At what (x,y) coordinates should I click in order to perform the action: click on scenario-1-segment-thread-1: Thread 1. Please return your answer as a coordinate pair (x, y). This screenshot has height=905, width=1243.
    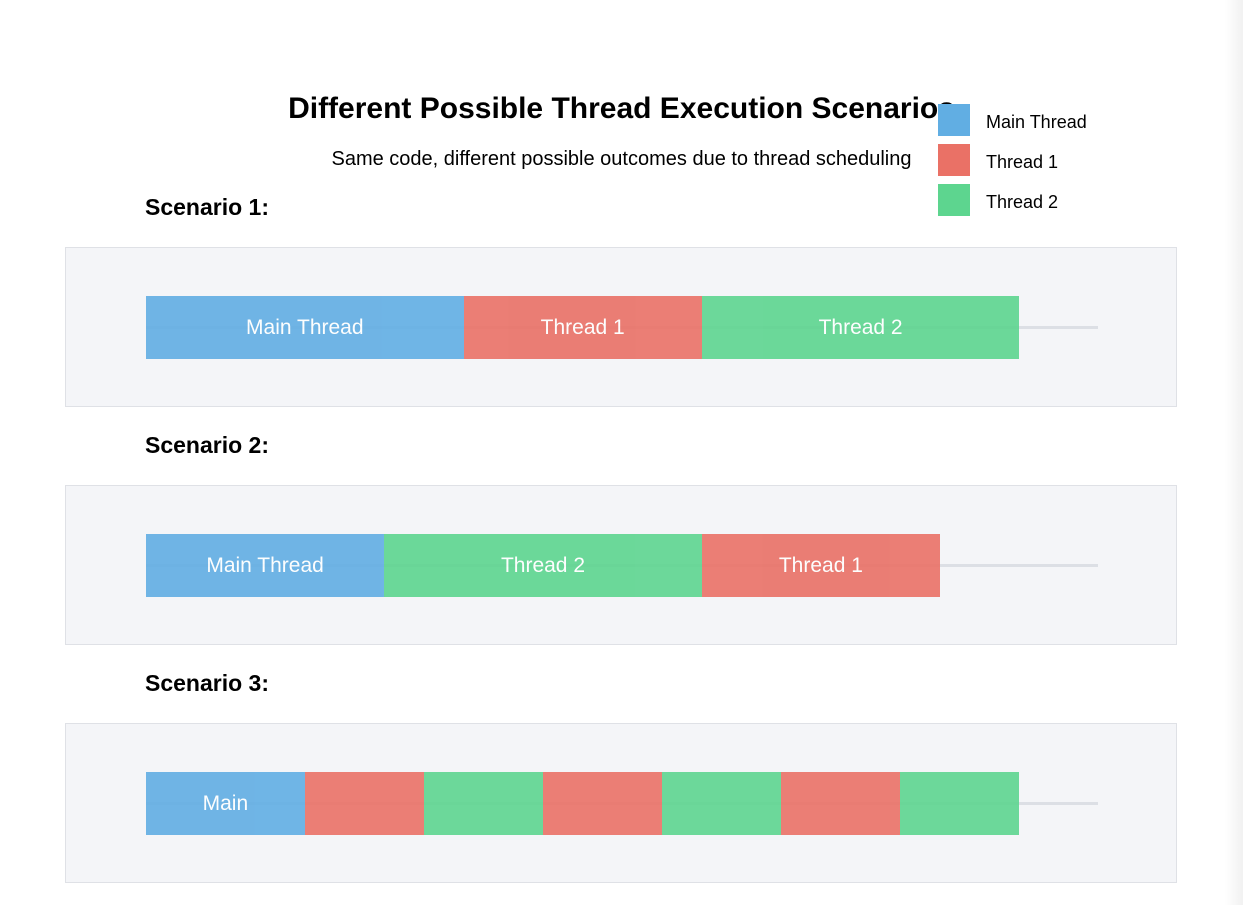
    Looking at the image, I should click on (582, 327).